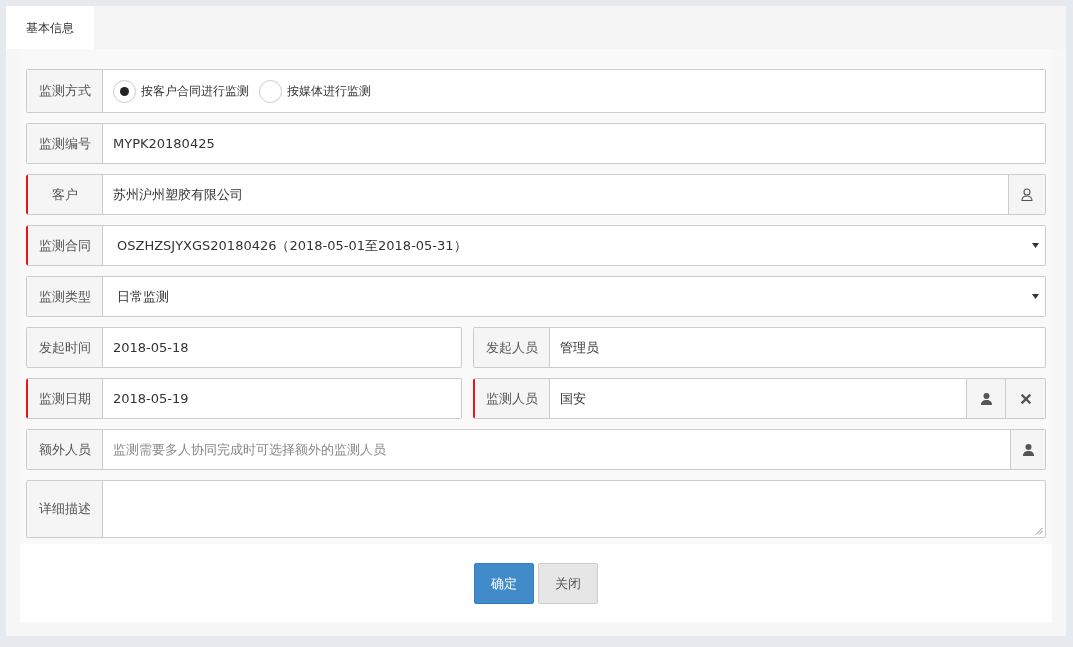 The height and width of the screenshot is (647, 1073). I want to click on action-button: 关闭, so click(568, 583).